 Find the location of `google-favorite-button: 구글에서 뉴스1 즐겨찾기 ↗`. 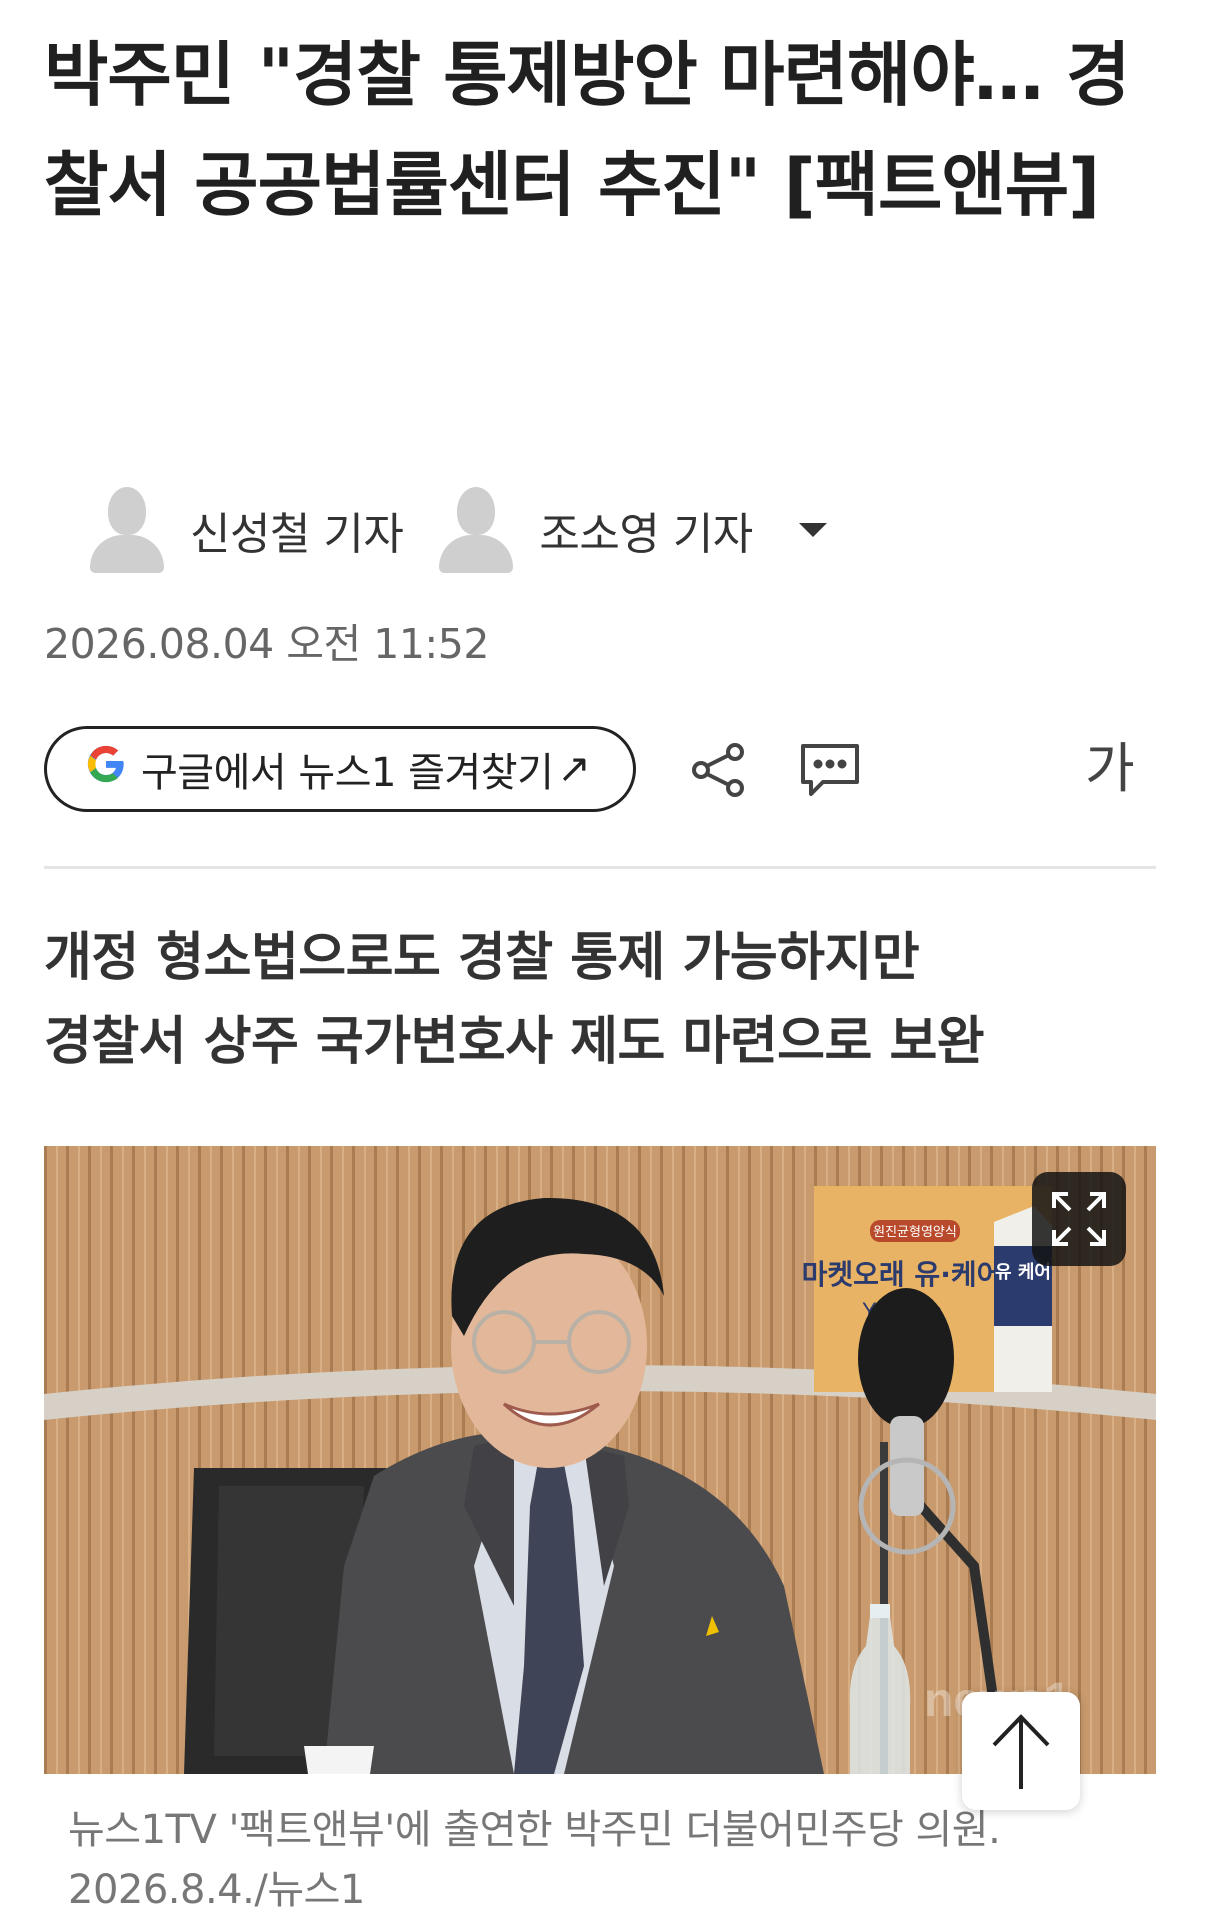

google-favorite-button: 구글에서 뉴스1 즐겨찾기 ↗ is located at coordinates (340, 769).